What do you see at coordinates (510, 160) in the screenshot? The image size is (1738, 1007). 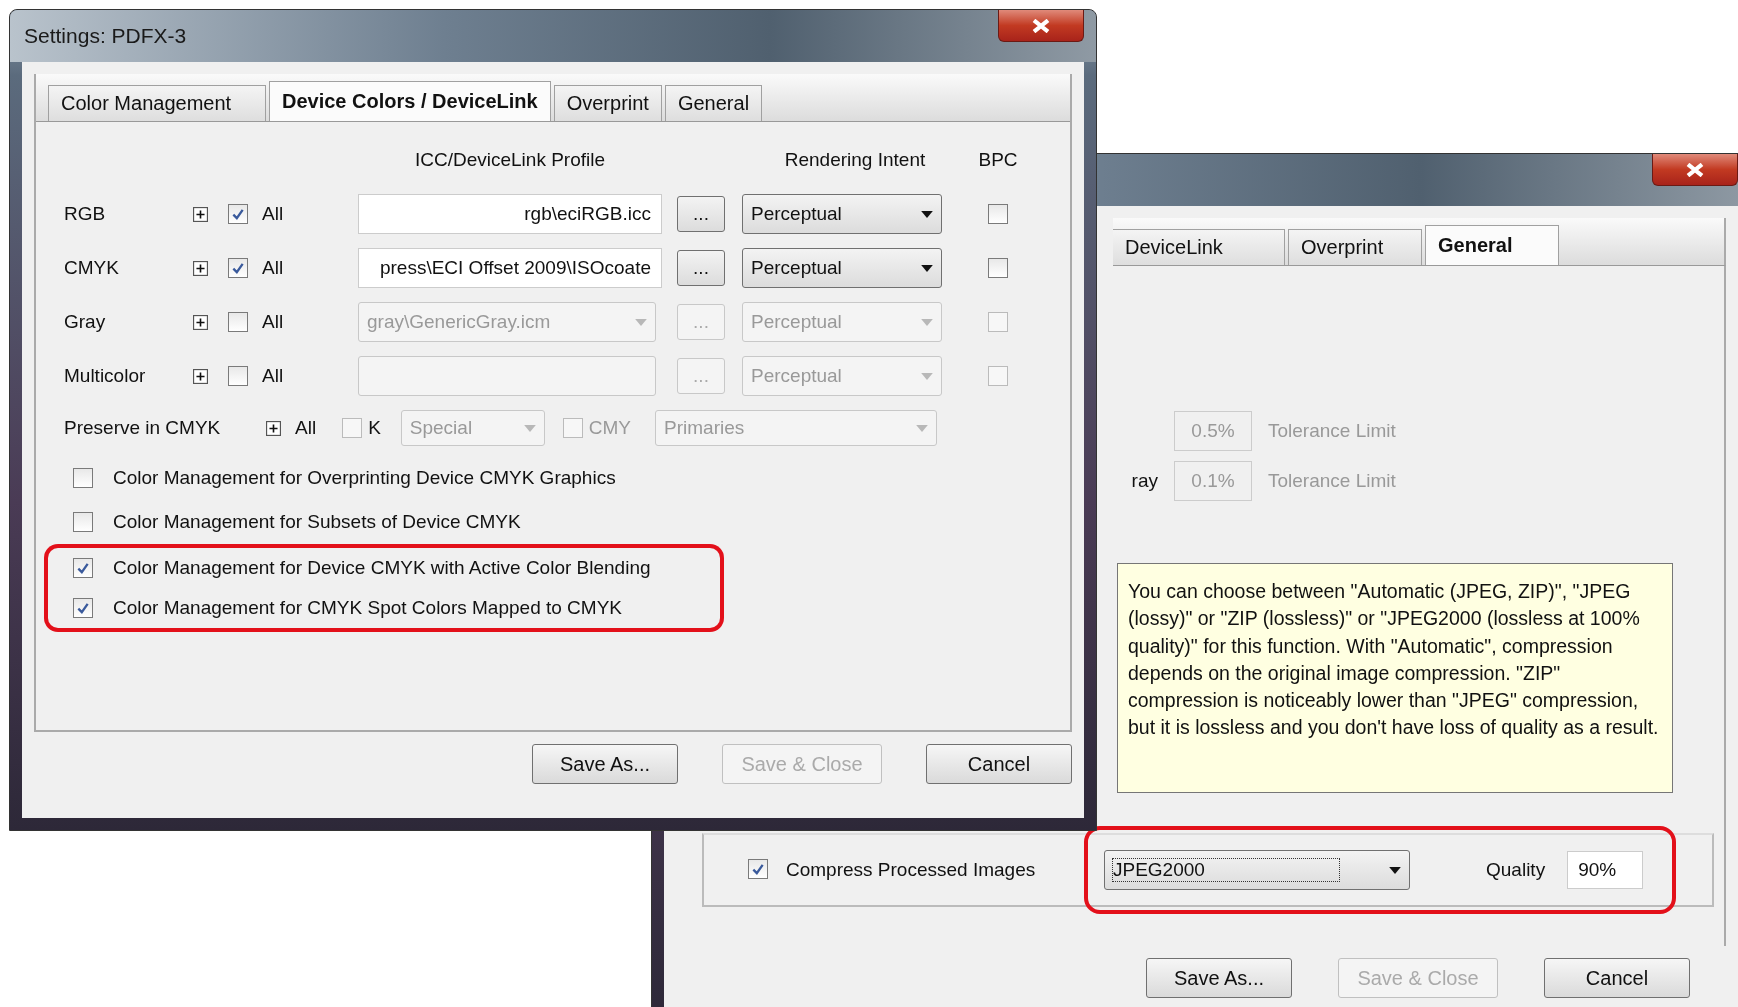 I see `column-header: ICC/DeviceLink Profile` at bounding box center [510, 160].